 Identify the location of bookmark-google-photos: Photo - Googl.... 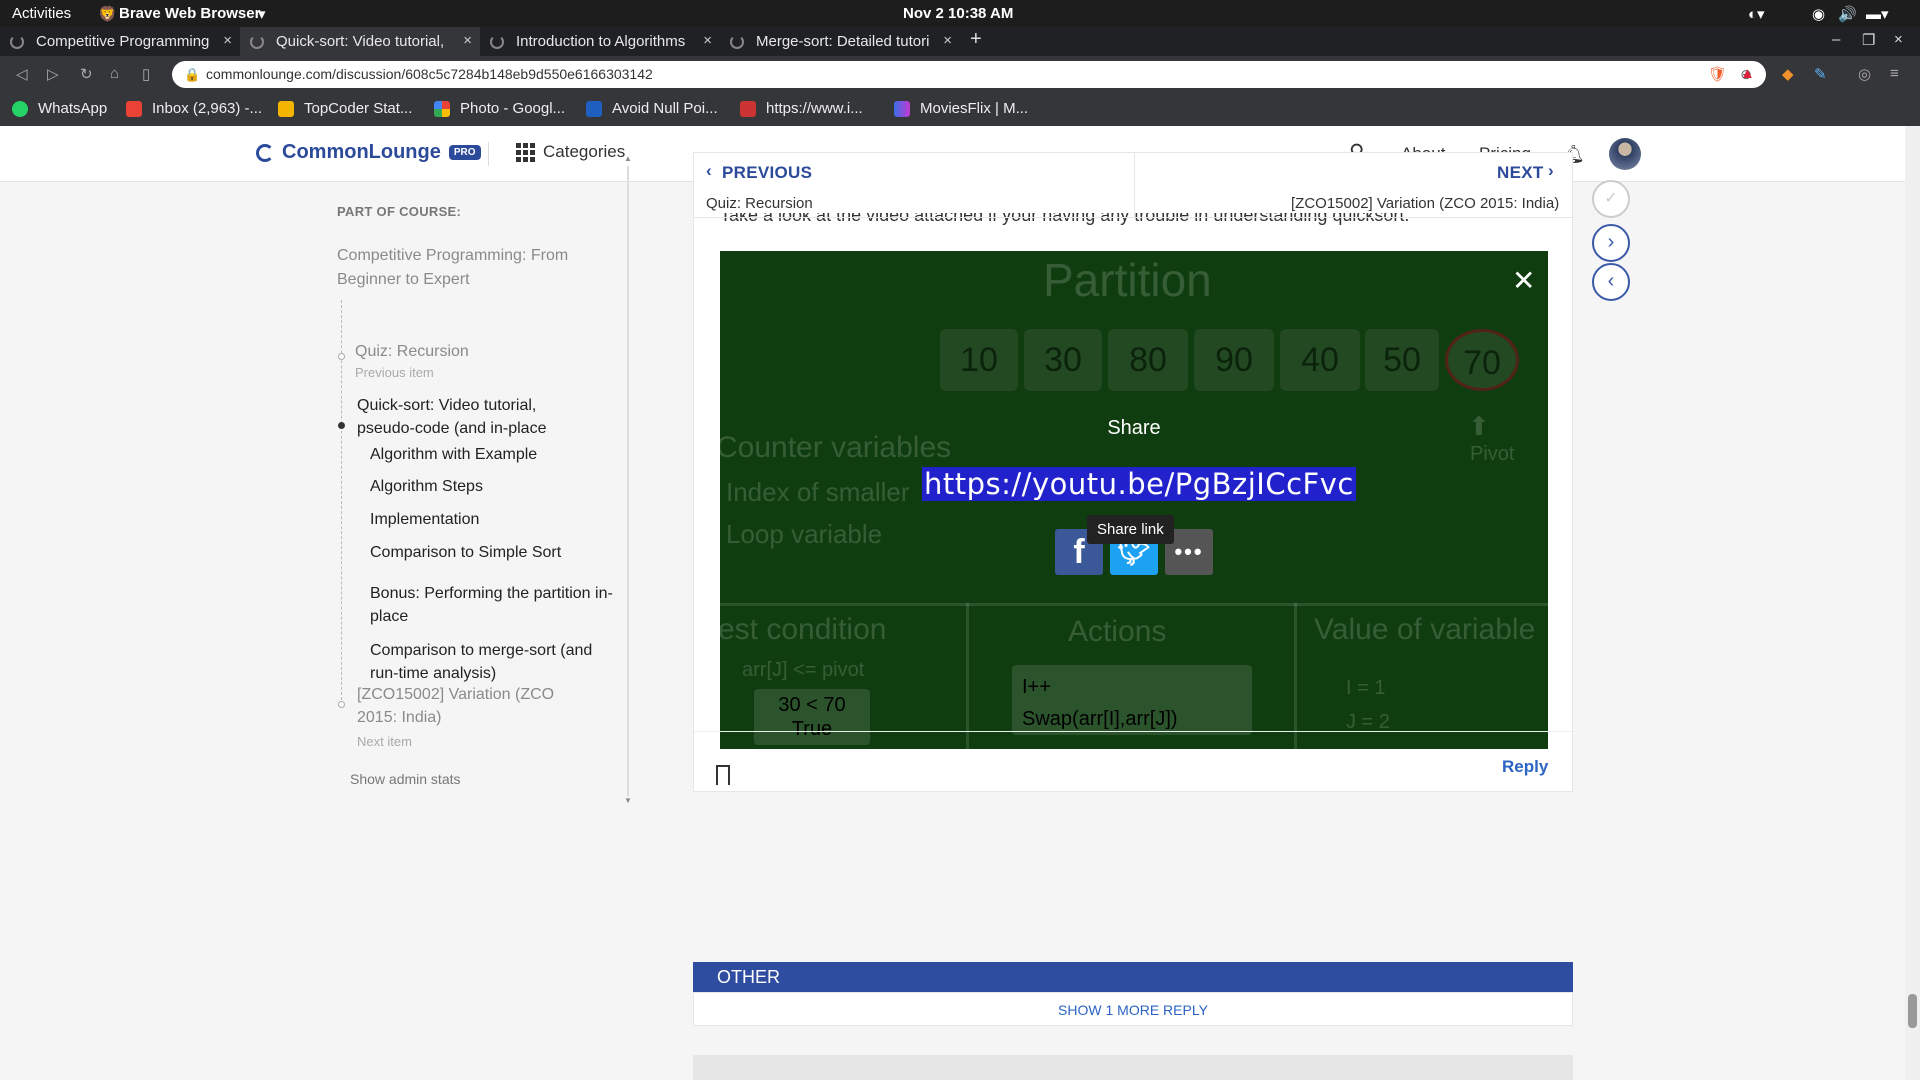
(499, 108).